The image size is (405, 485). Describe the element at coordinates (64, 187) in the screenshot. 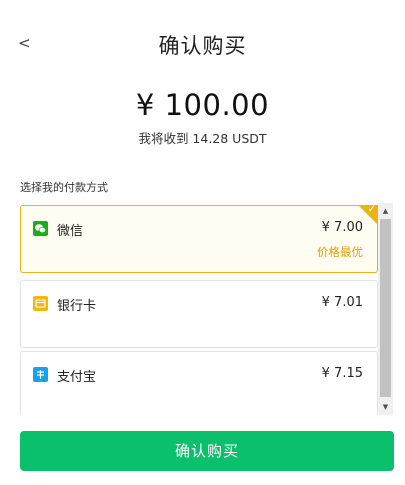

I see `payment-method-label: 选择我的付款方式` at that location.